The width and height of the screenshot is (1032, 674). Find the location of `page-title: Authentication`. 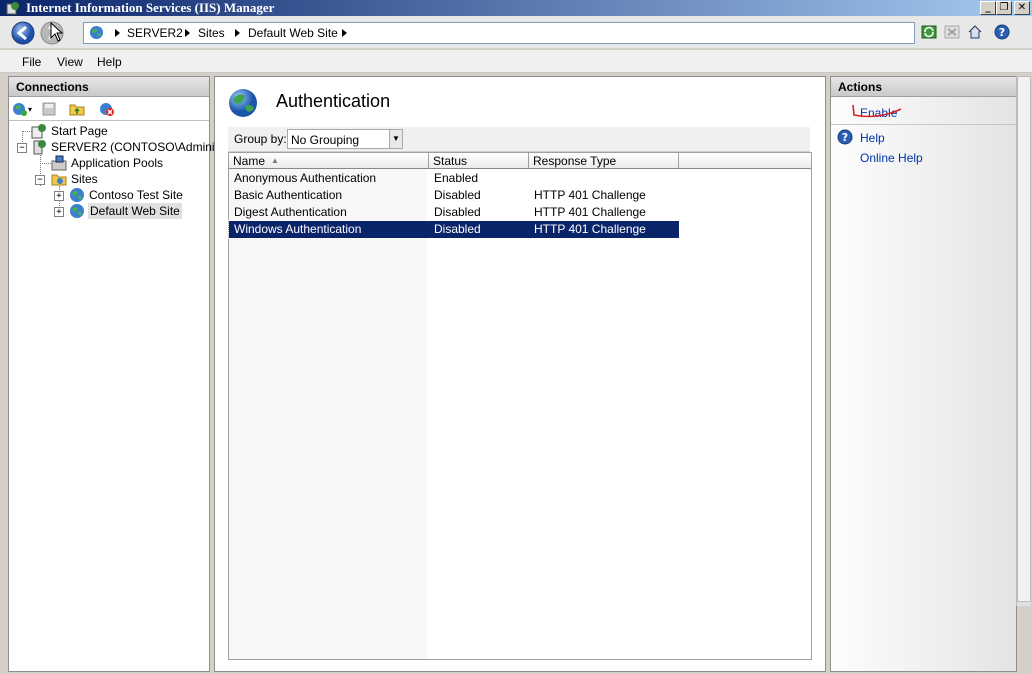

page-title: Authentication is located at coordinates (333, 101).